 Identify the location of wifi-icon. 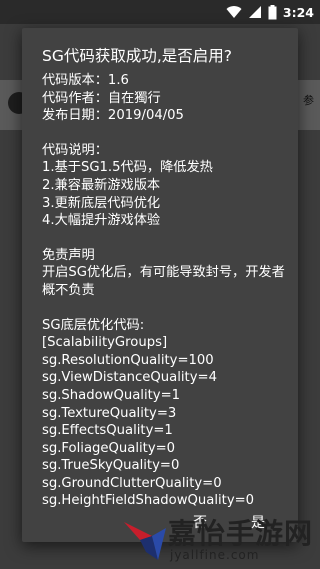
(234, 12).